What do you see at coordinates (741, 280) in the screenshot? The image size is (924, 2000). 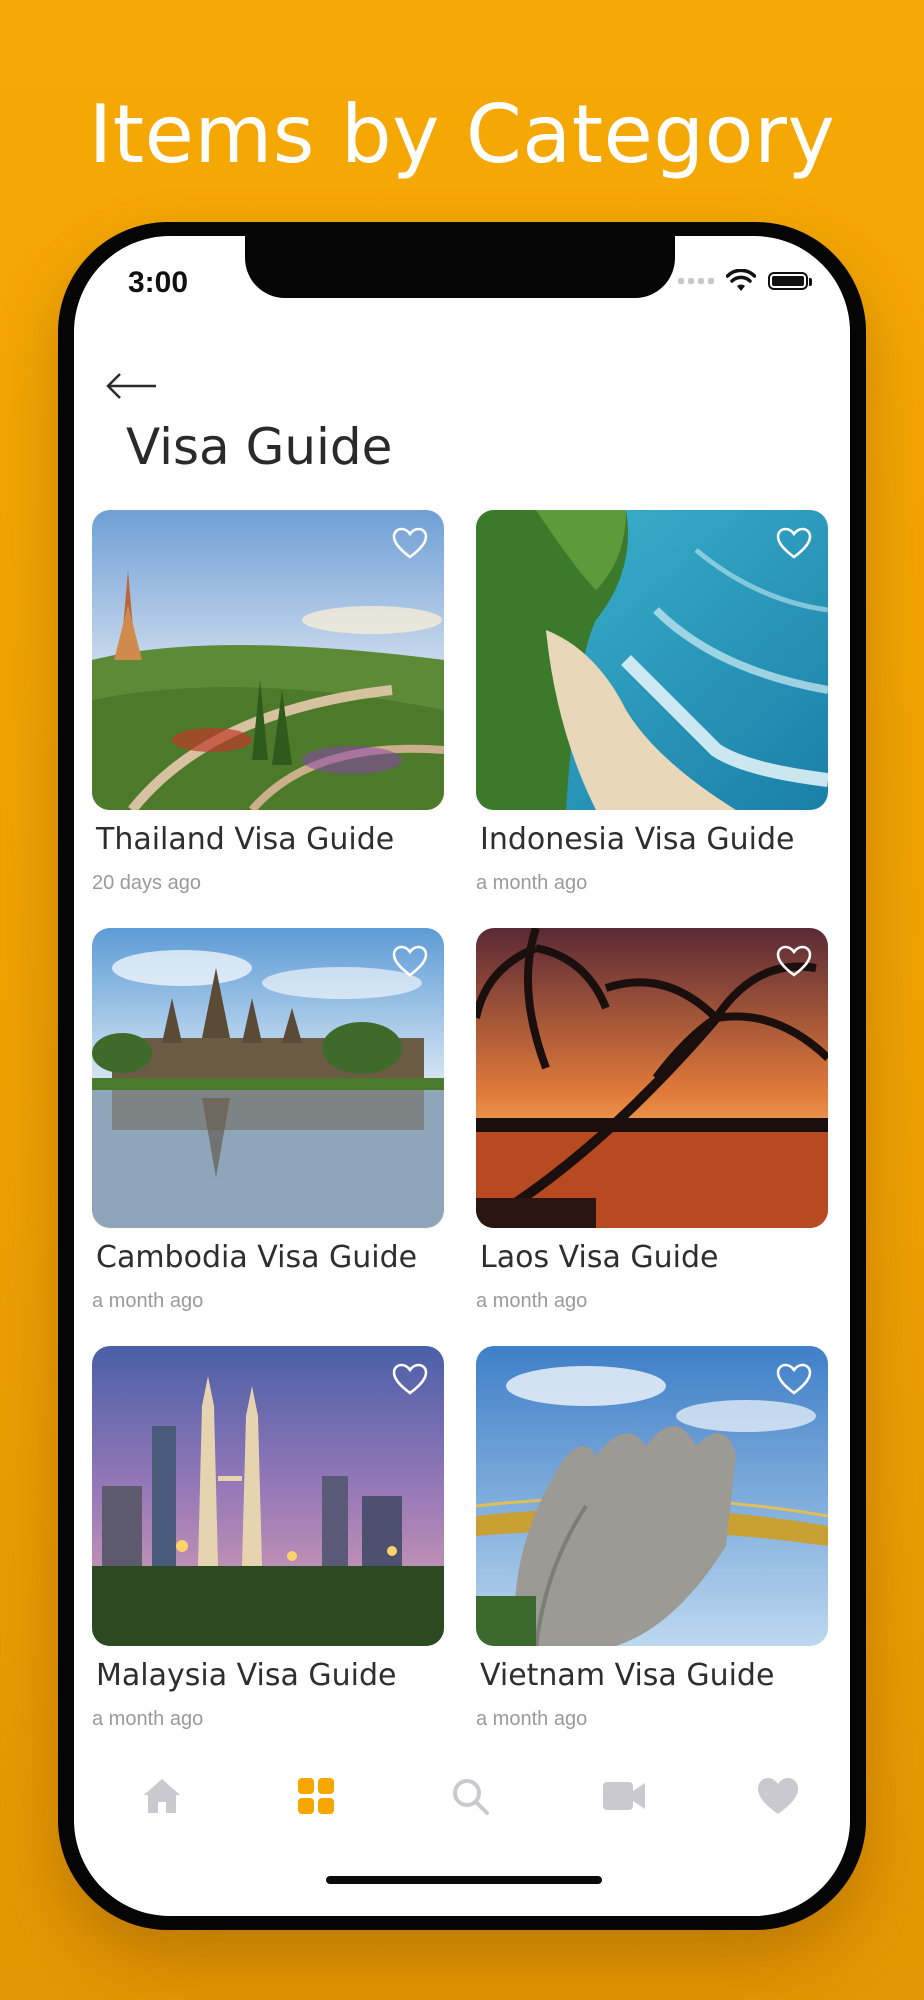 I see `wifi-icon` at bounding box center [741, 280].